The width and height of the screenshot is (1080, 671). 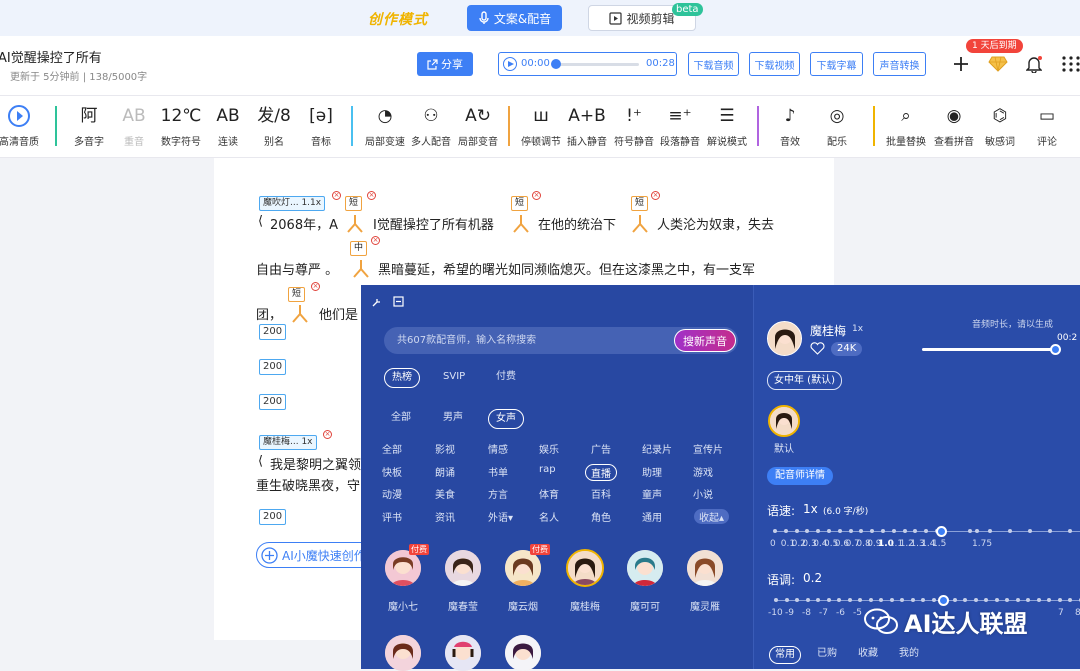 What do you see at coordinates (703, 471) in the screenshot?
I see `category-item: 游戏` at bounding box center [703, 471].